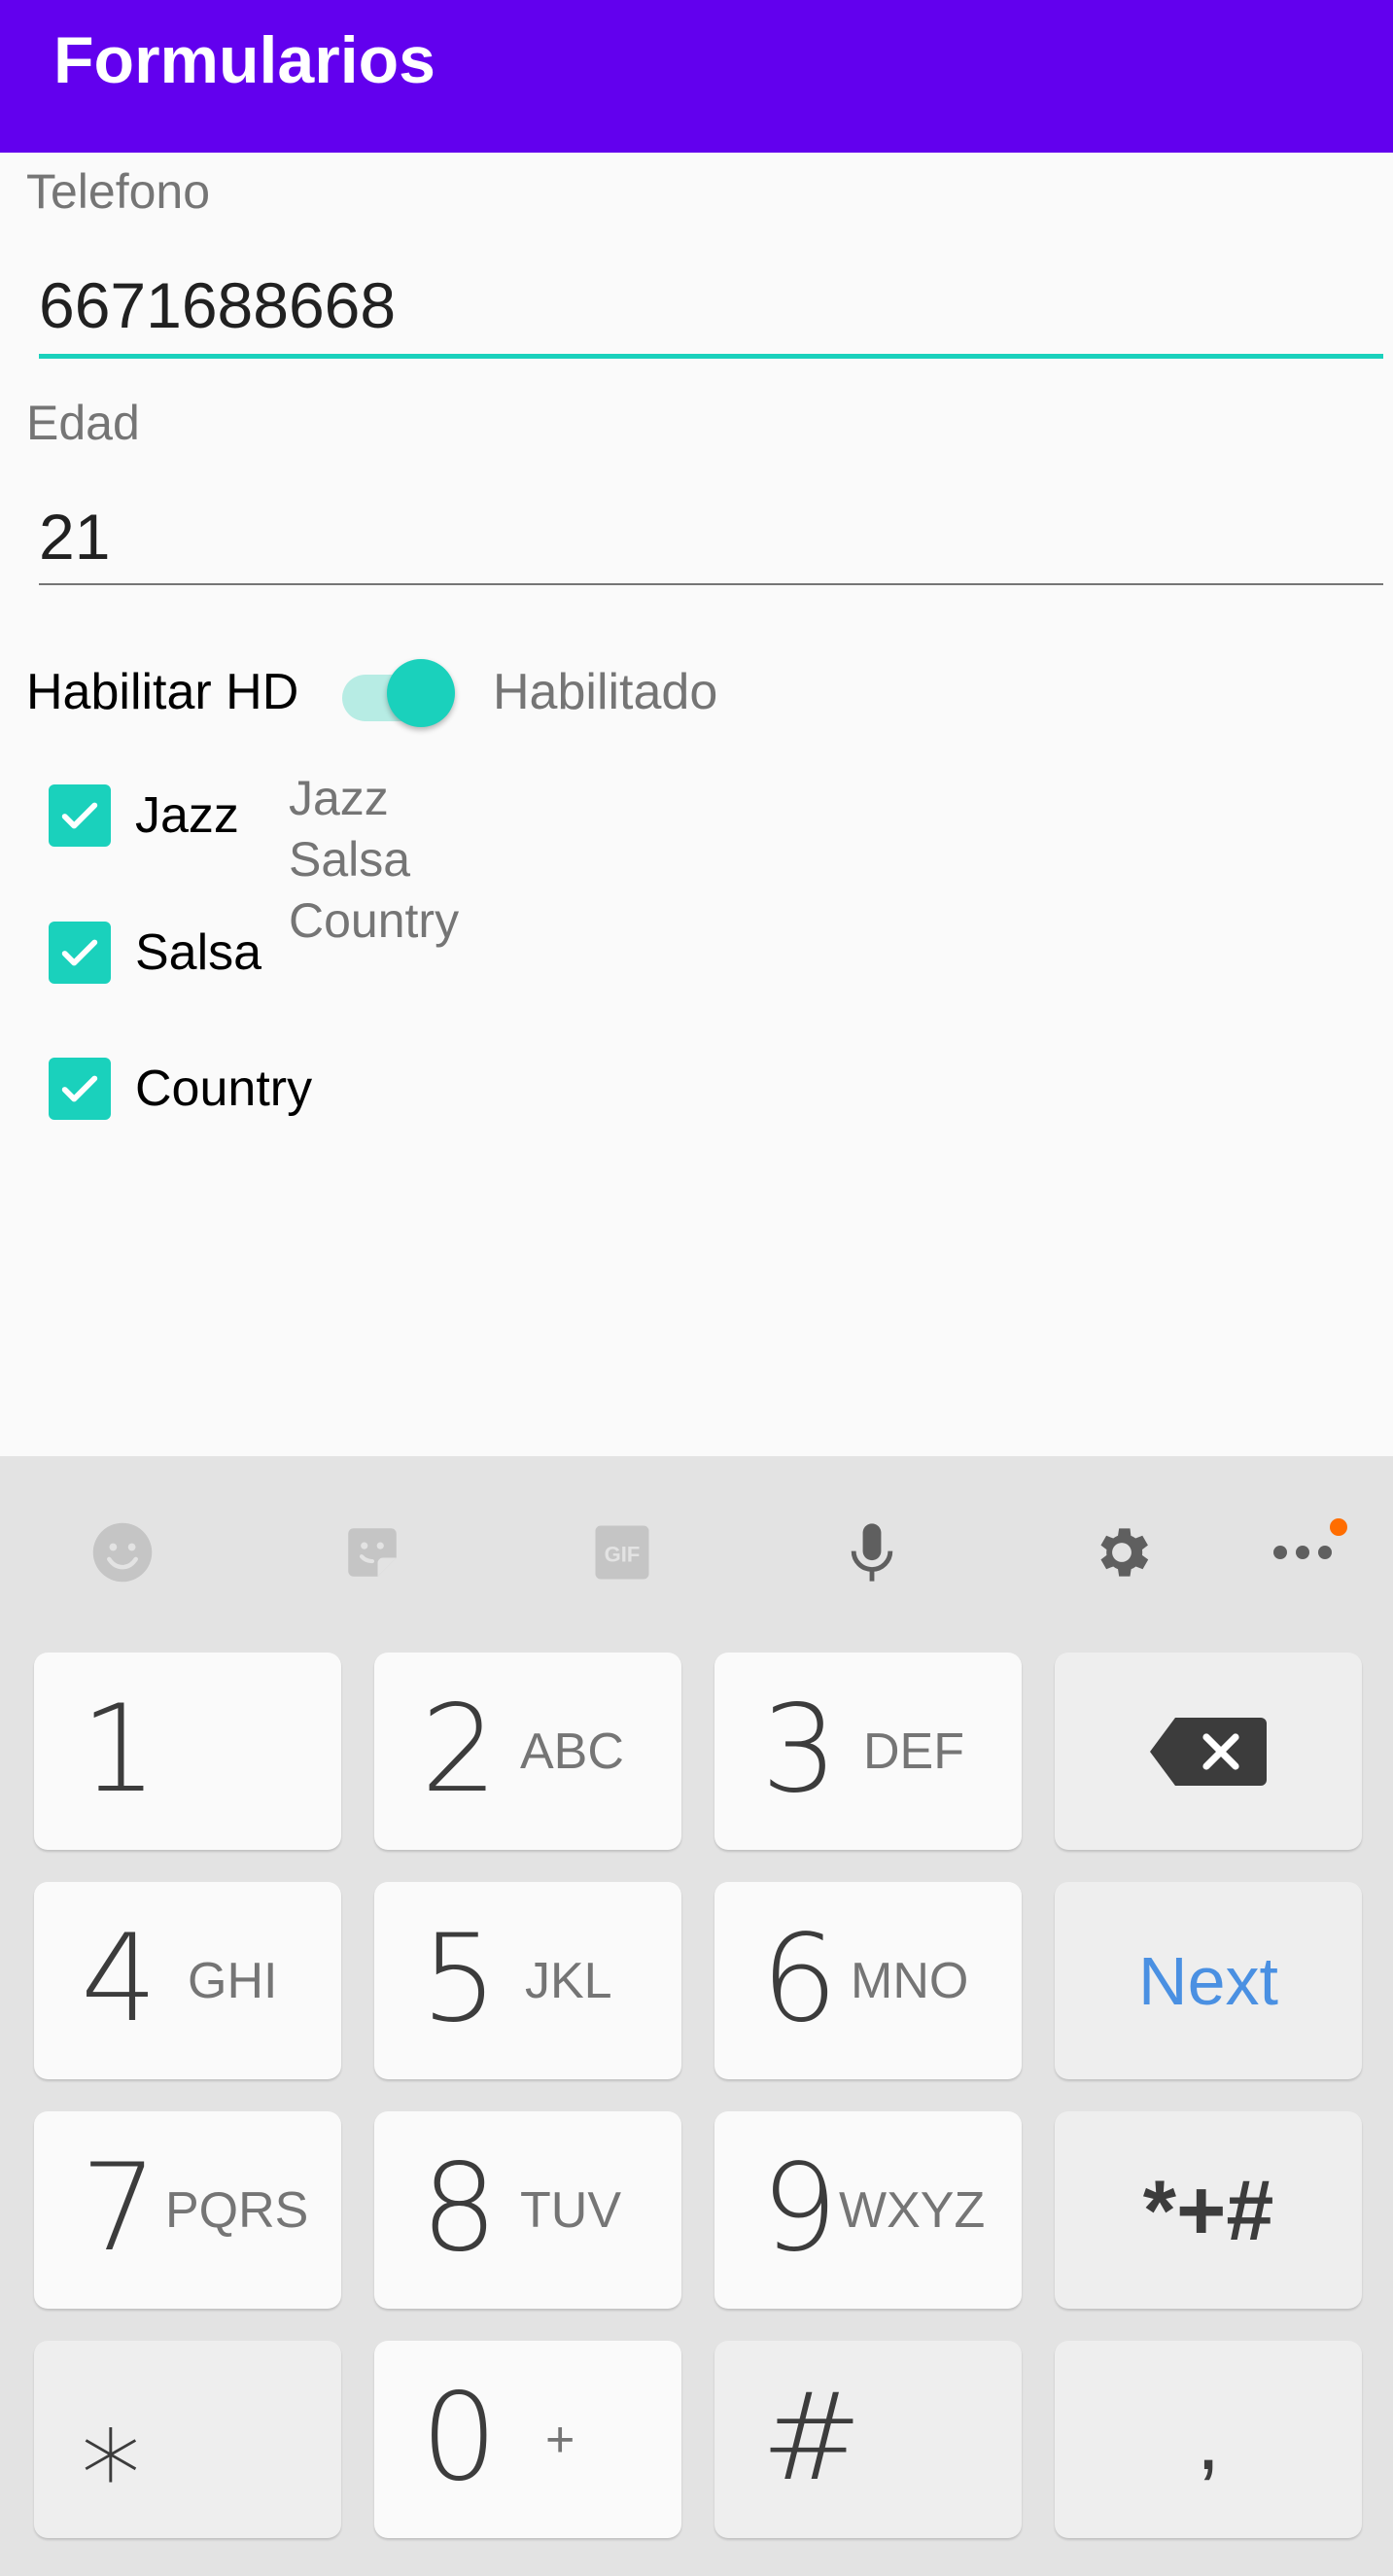  What do you see at coordinates (606, 692) in the screenshot?
I see `hd-state-text: Habilitado` at bounding box center [606, 692].